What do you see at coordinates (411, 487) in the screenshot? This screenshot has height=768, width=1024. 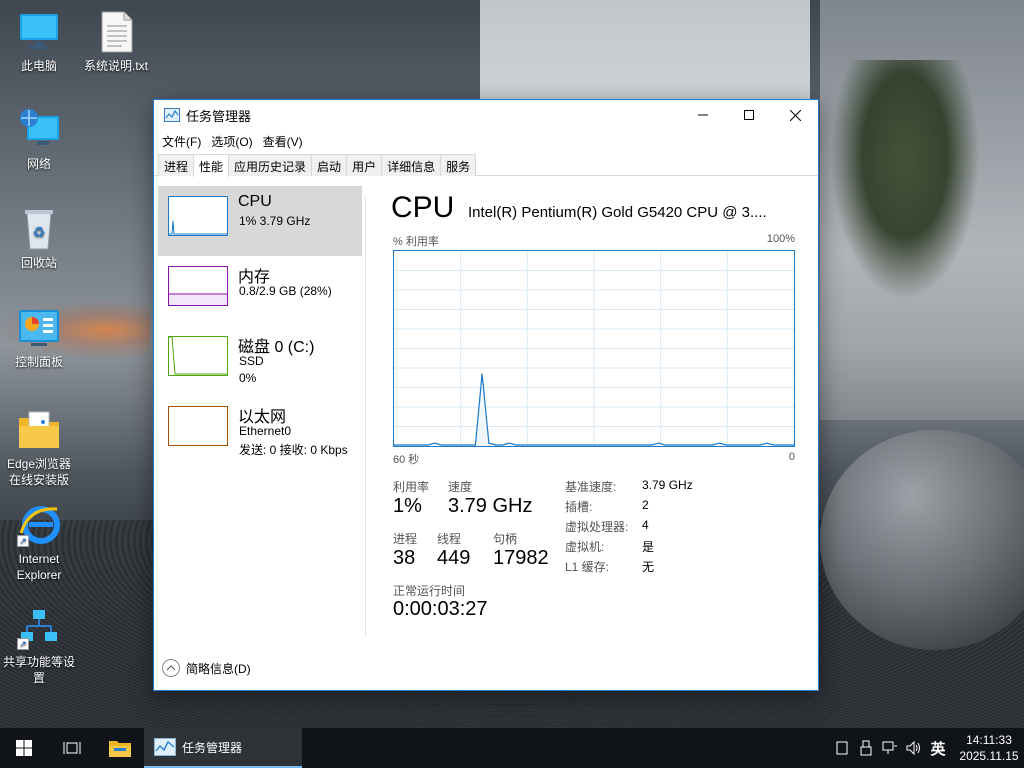 I see `util-label: 利用率` at bounding box center [411, 487].